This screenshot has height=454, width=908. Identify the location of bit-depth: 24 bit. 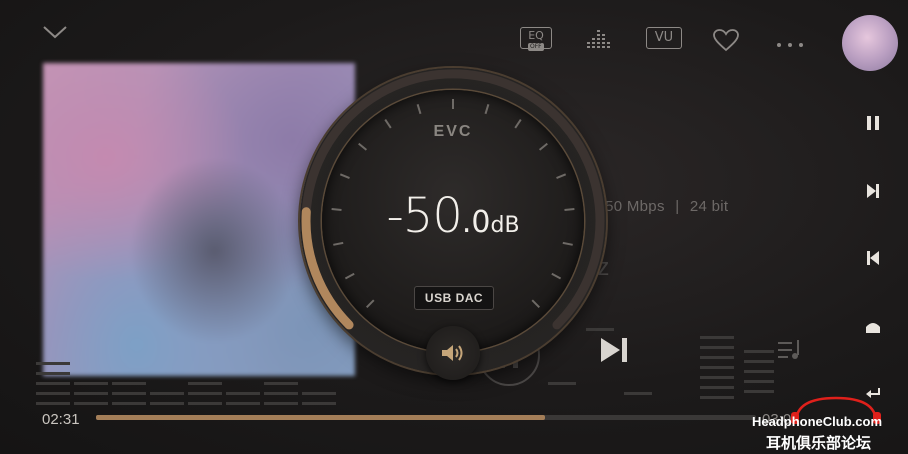
(709, 206).